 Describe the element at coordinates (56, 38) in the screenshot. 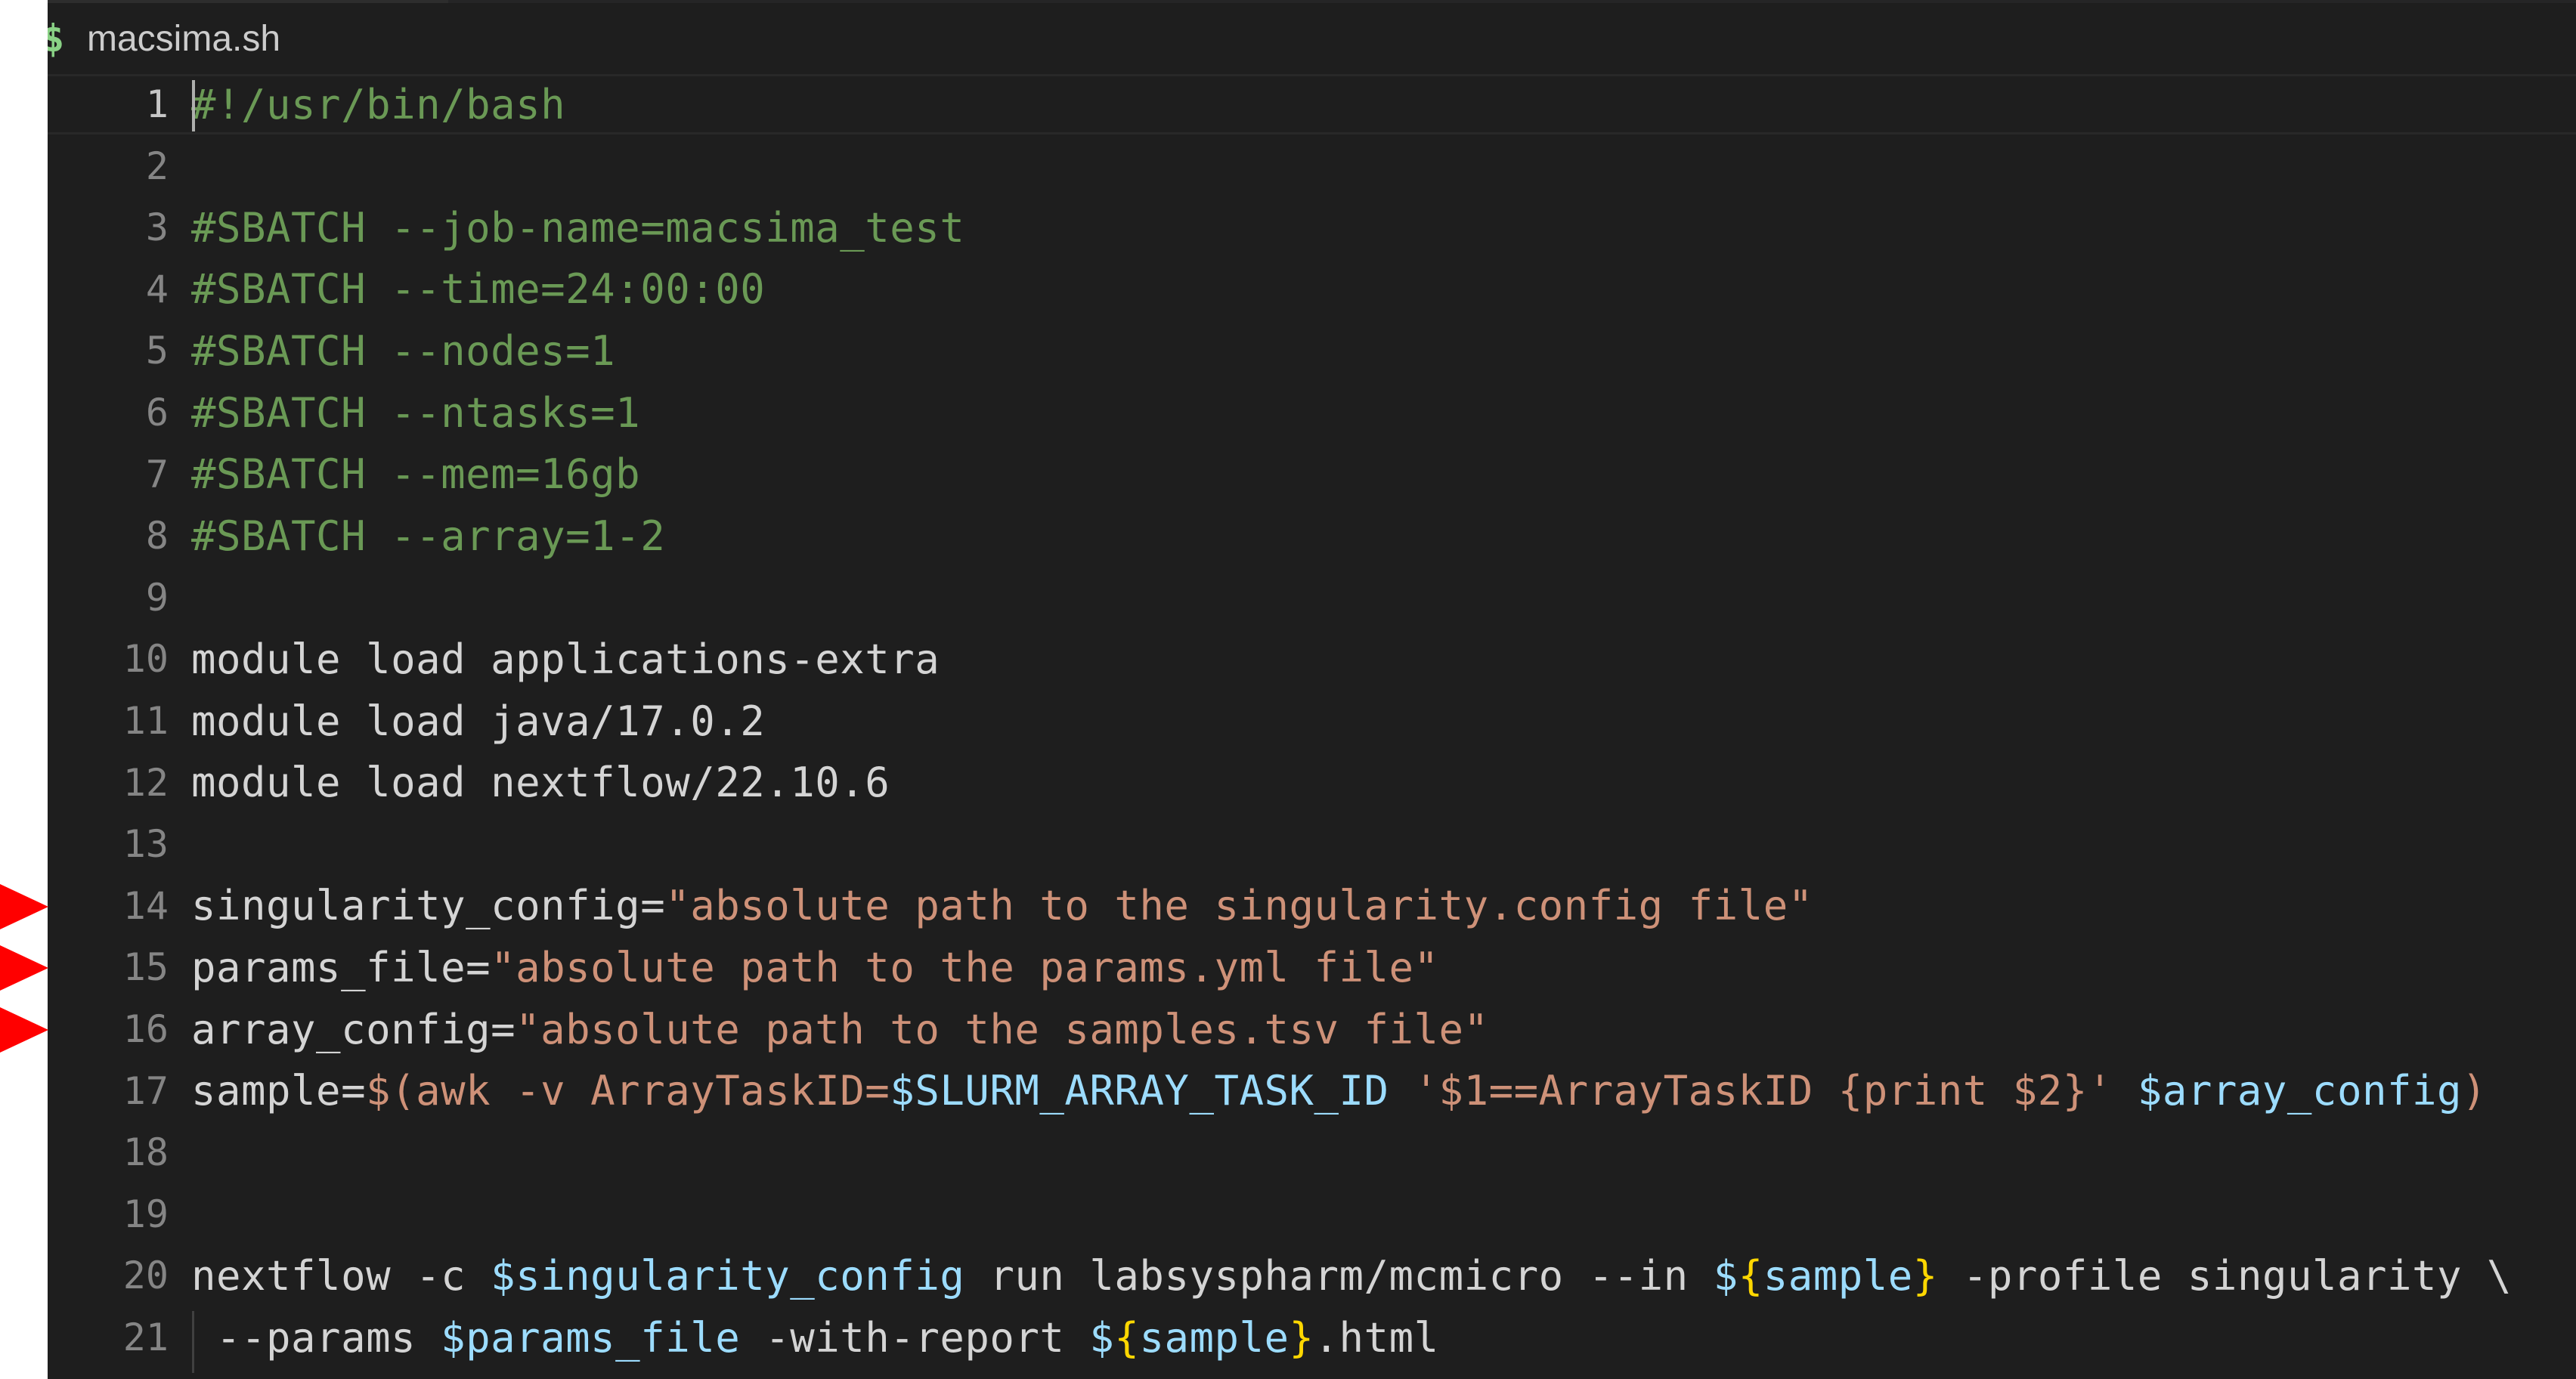

I see `dollar-icon: $` at that location.